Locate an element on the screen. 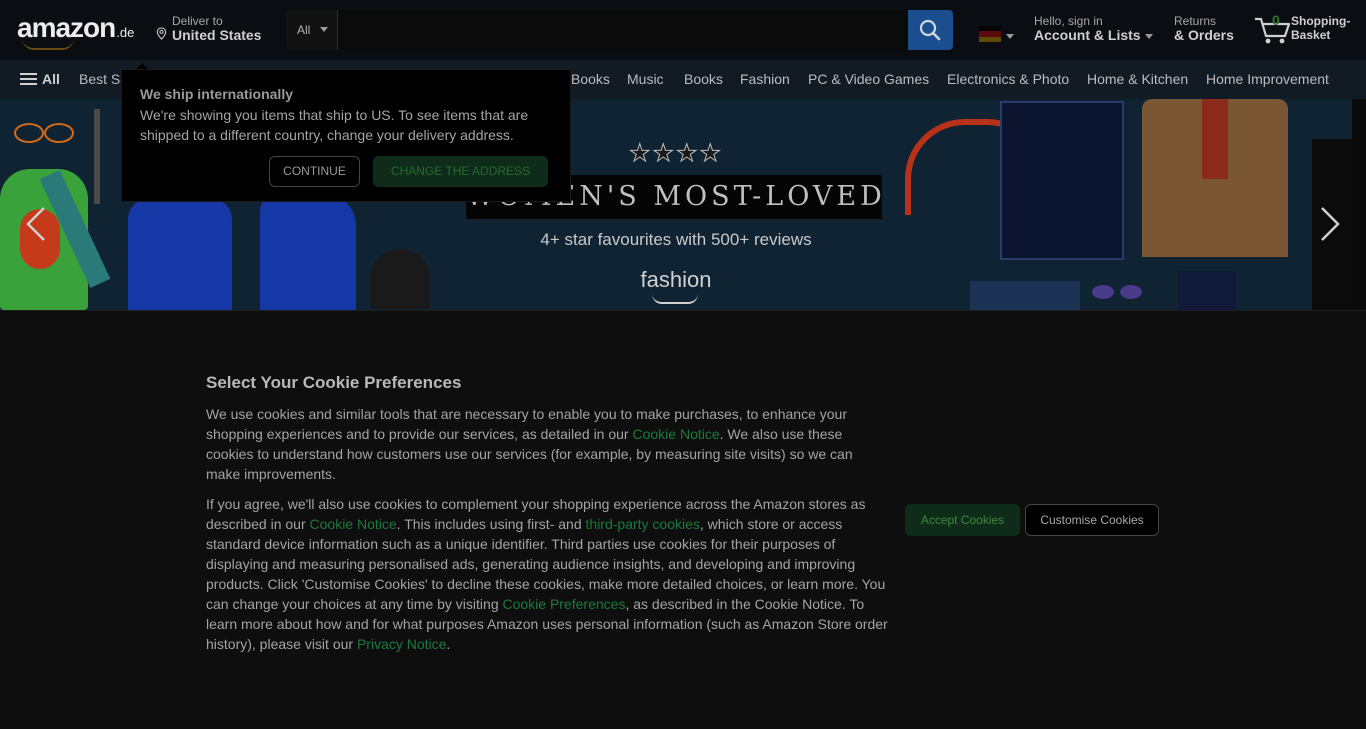 This screenshot has height=729, width=1366. nav-item: Home & Kitchen is located at coordinates (1137, 79).